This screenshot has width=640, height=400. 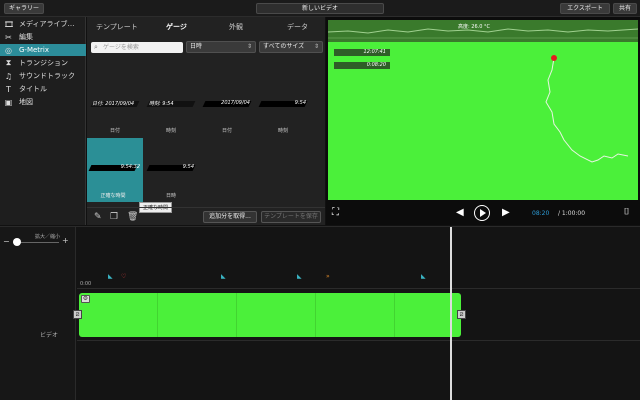 I want to click on play-button, so click(x=482, y=213).